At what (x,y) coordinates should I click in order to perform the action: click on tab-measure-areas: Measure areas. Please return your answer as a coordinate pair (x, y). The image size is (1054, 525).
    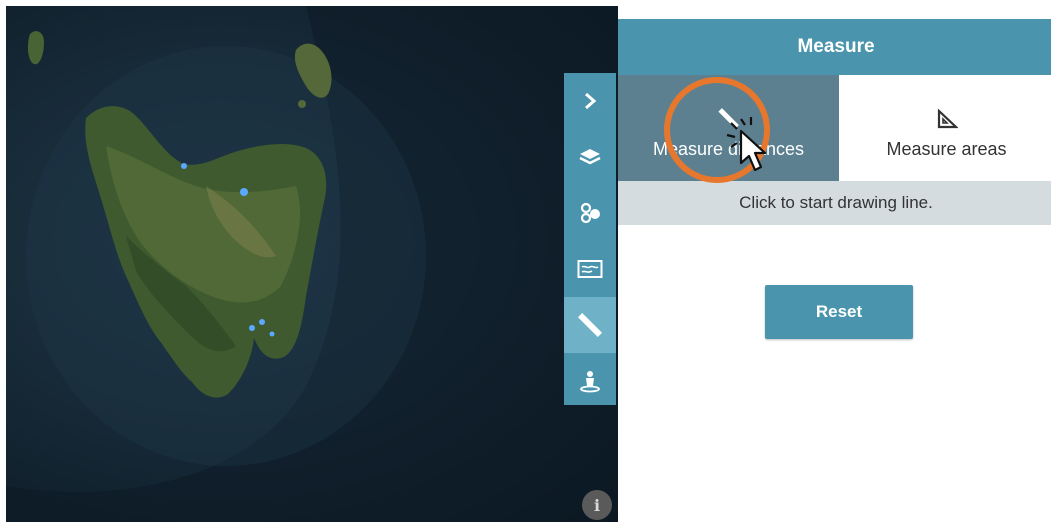
    Looking at the image, I should click on (945, 128).